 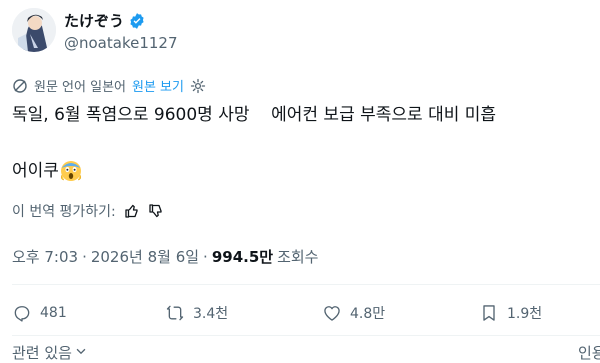 What do you see at coordinates (20, 86) in the screenshot?
I see `translate-icon` at bounding box center [20, 86].